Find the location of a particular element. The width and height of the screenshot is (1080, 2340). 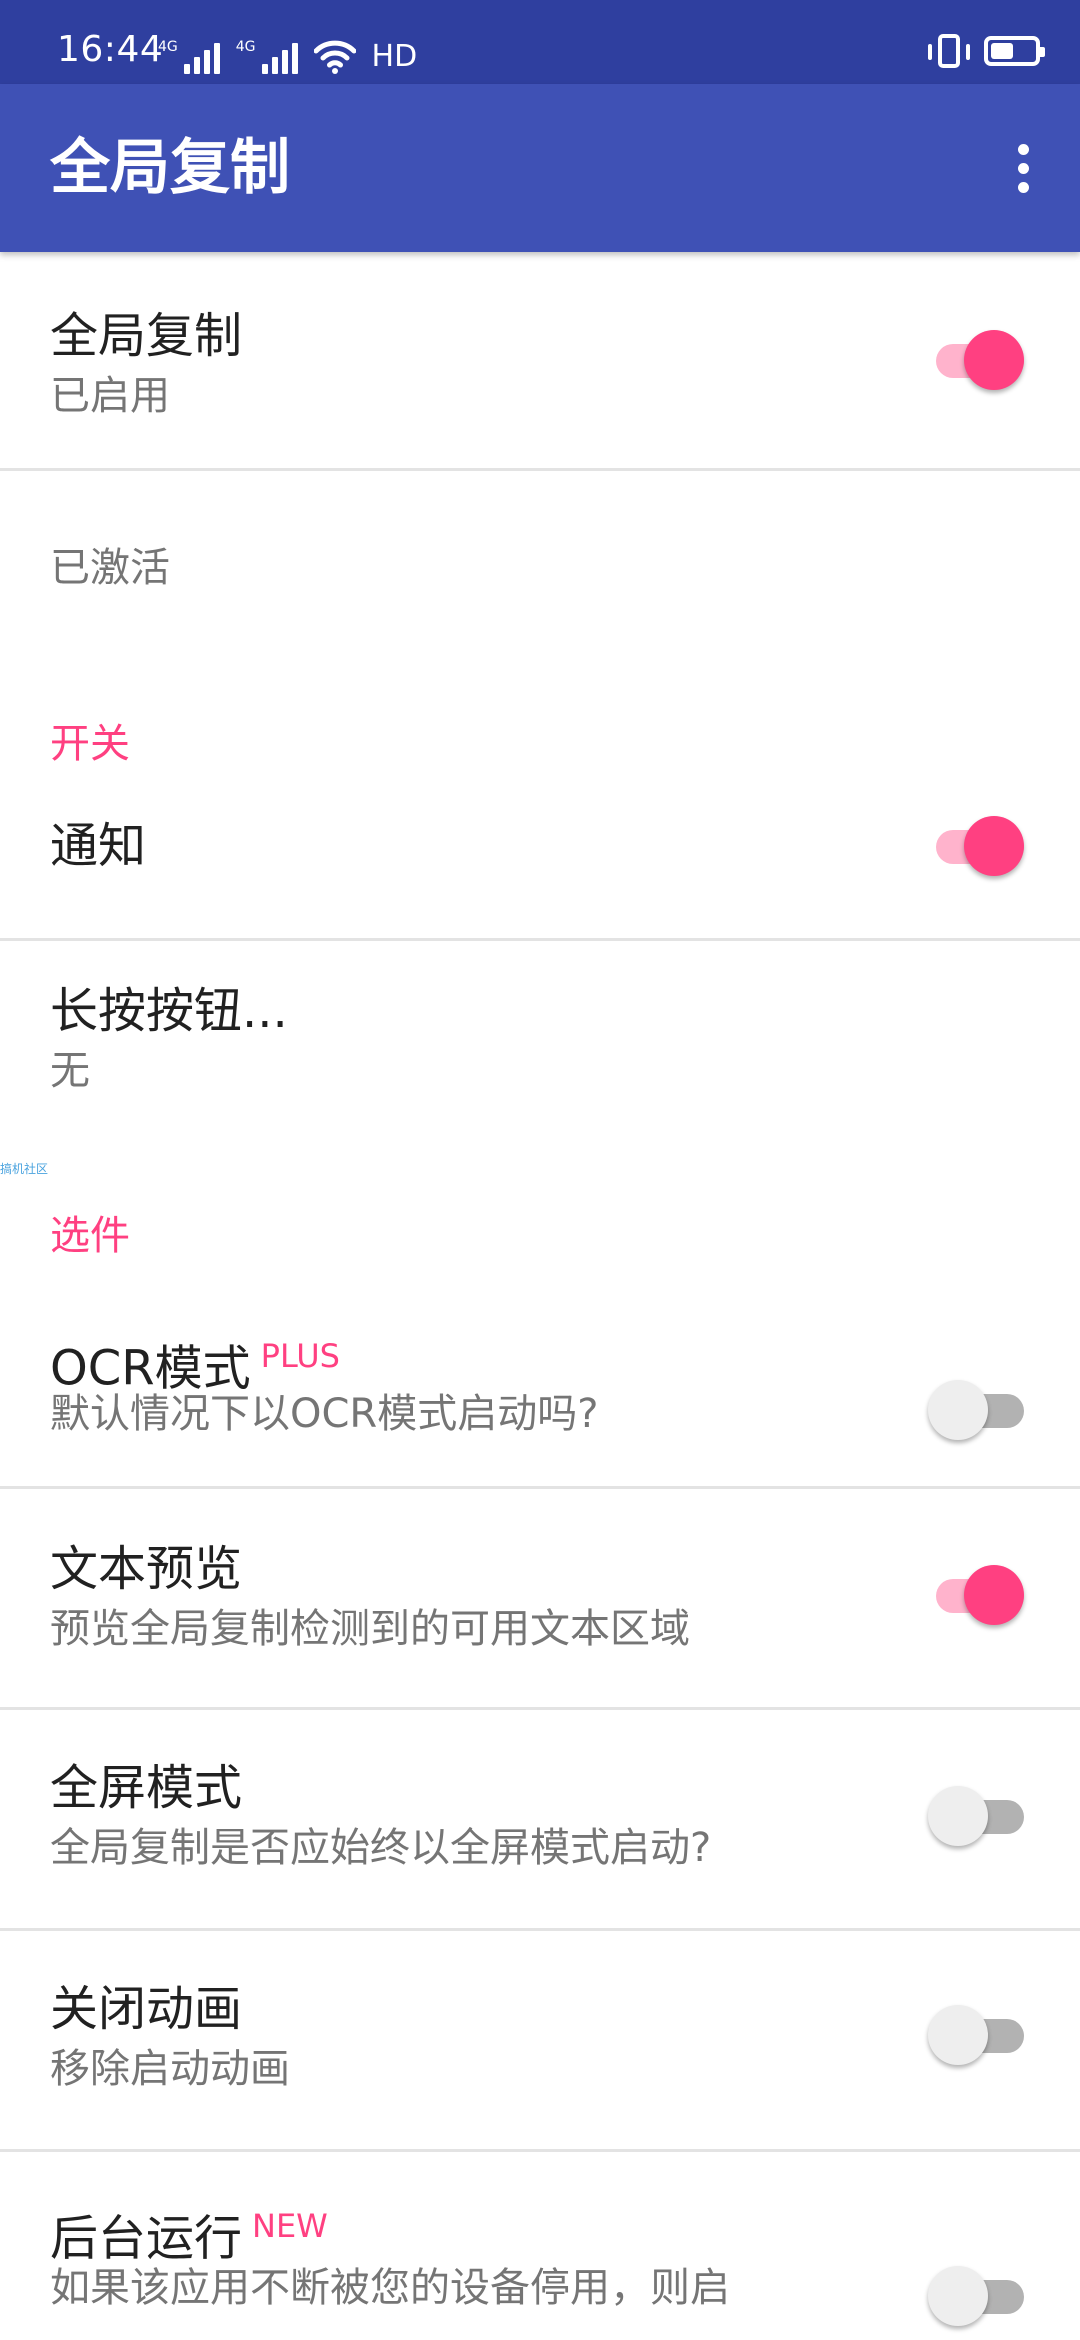

pref-title: 全屏模式 is located at coordinates (146, 1788).